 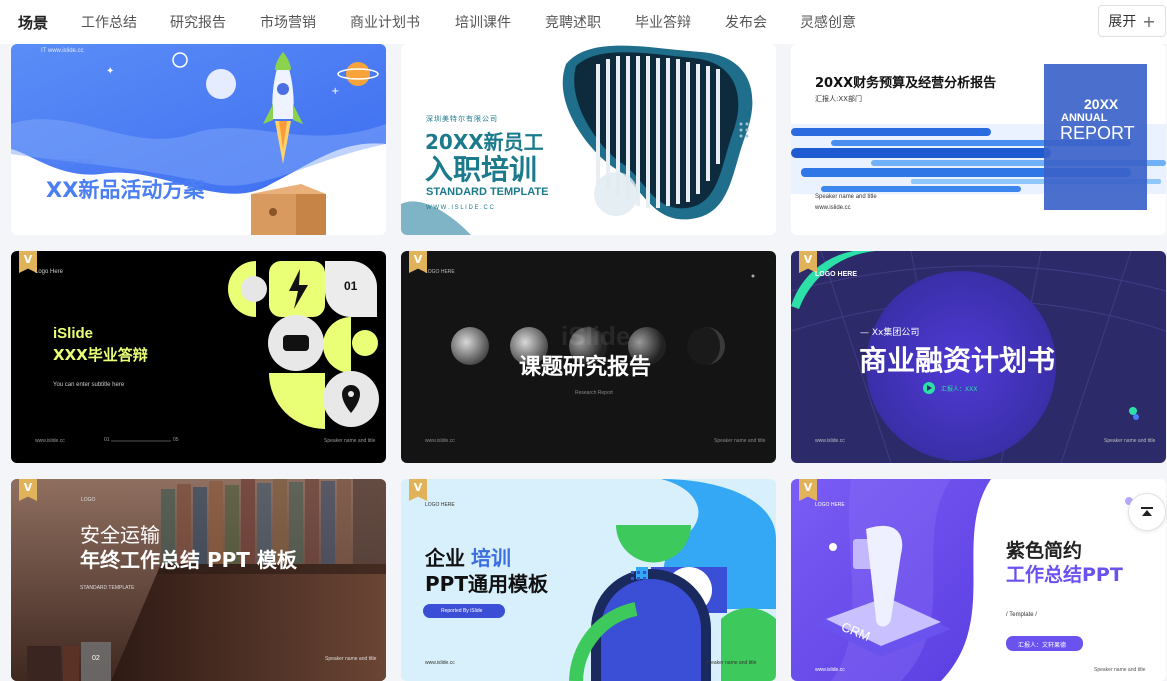 I want to click on card-top-text: IT www.islide.cc, so click(x=62, y=51).